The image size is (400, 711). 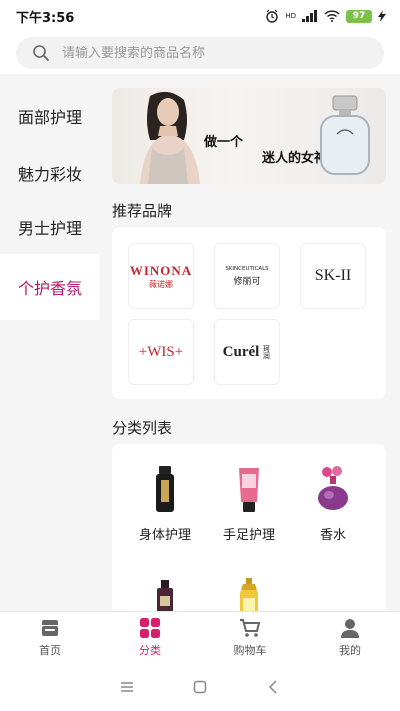 I want to click on brand-logo-row: Curél 珂润, so click(x=247, y=352).